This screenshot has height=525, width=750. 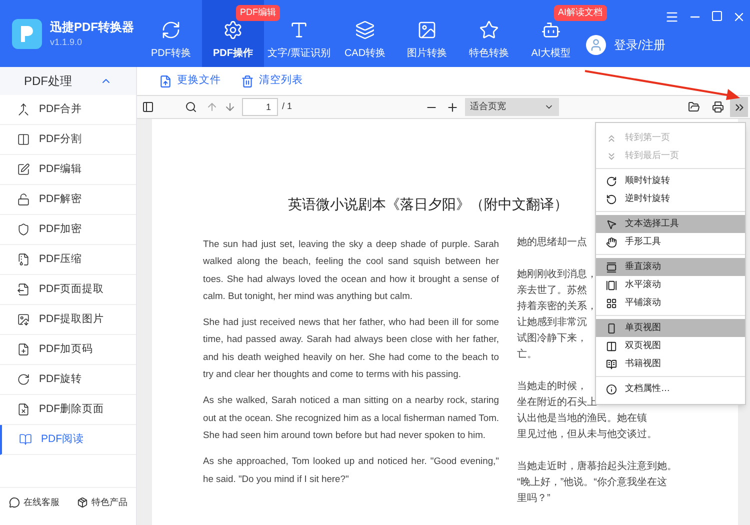 I want to click on products-link: 特色产品, so click(x=102, y=503).